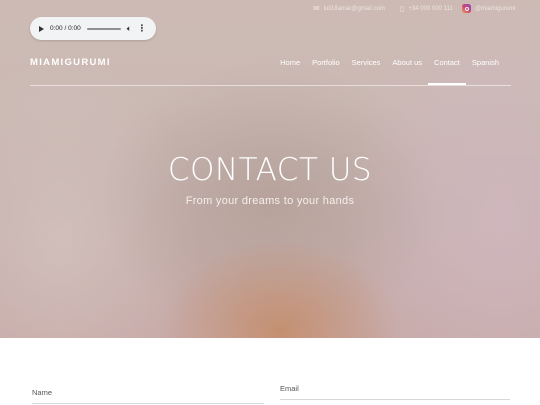 This screenshot has height=405, width=540. Describe the element at coordinates (70, 62) in the screenshot. I see `brand-logo: MIAMIGURUMI` at that location.